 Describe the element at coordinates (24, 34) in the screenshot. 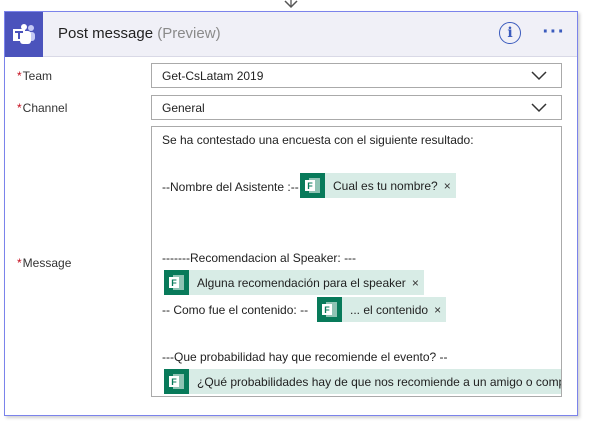

I see `microsoft-teams-icon` at that location.